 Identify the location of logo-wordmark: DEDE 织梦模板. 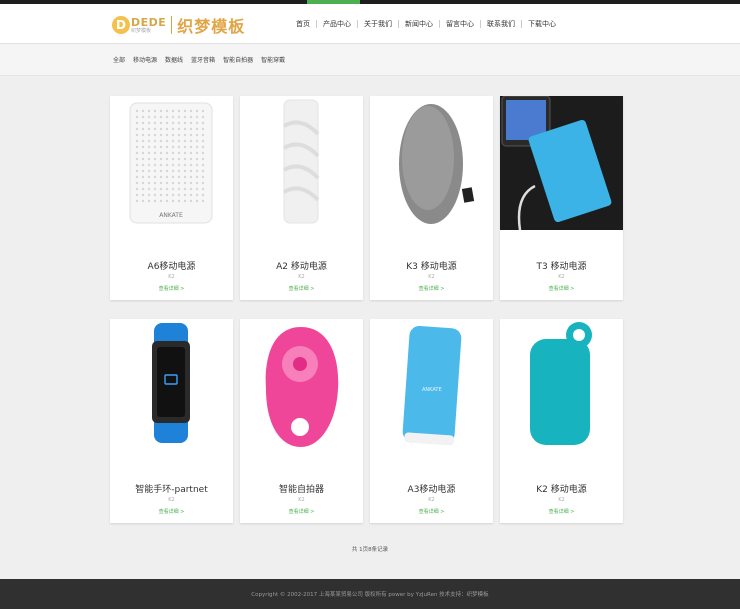
(148, 25).